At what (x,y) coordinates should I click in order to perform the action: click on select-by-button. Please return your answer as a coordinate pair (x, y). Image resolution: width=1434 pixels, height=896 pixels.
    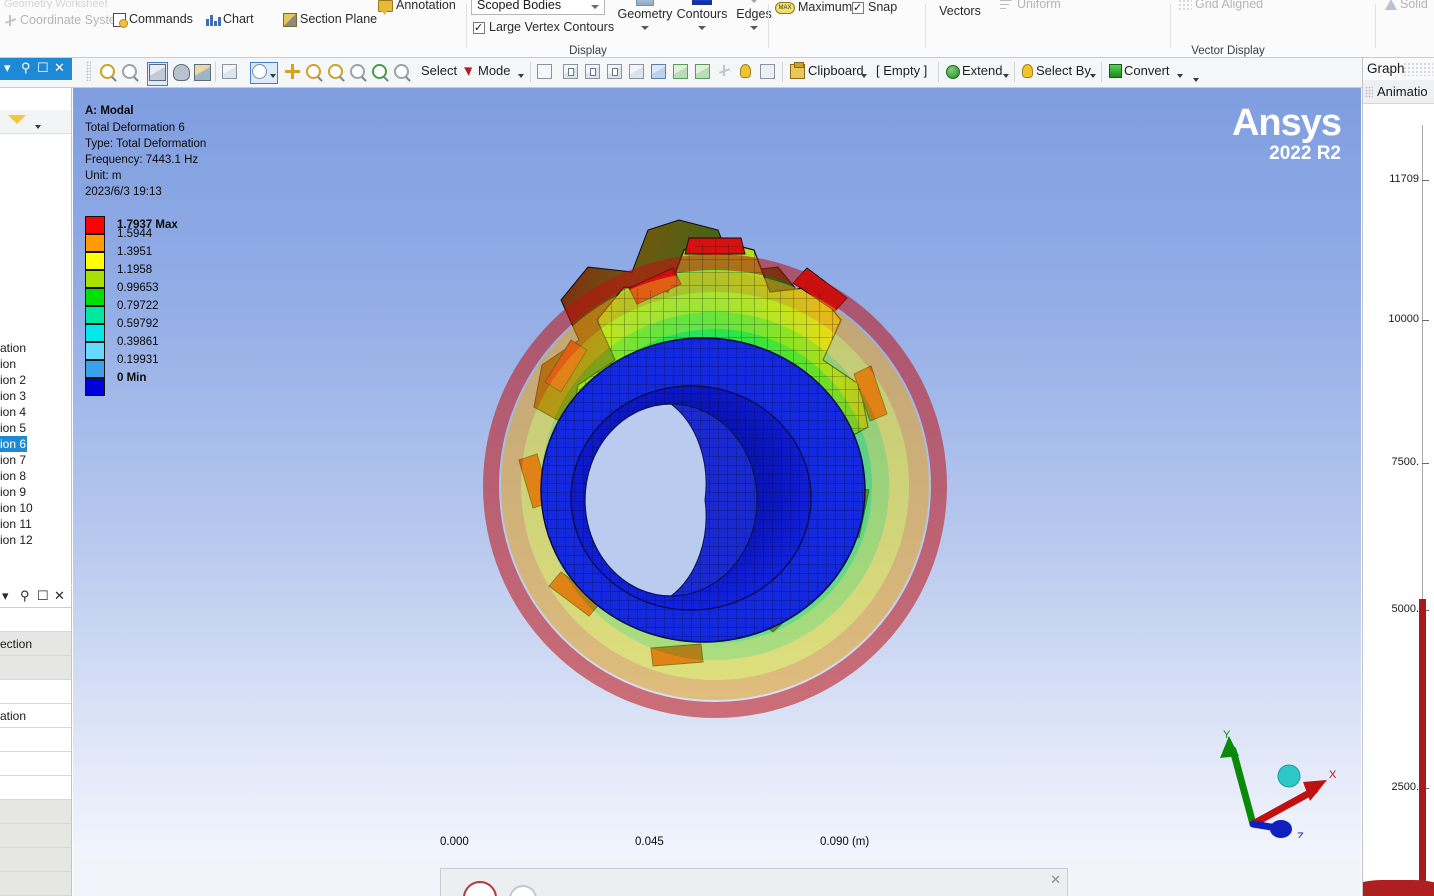
    Looking at the image, I should click on (1027, 72).